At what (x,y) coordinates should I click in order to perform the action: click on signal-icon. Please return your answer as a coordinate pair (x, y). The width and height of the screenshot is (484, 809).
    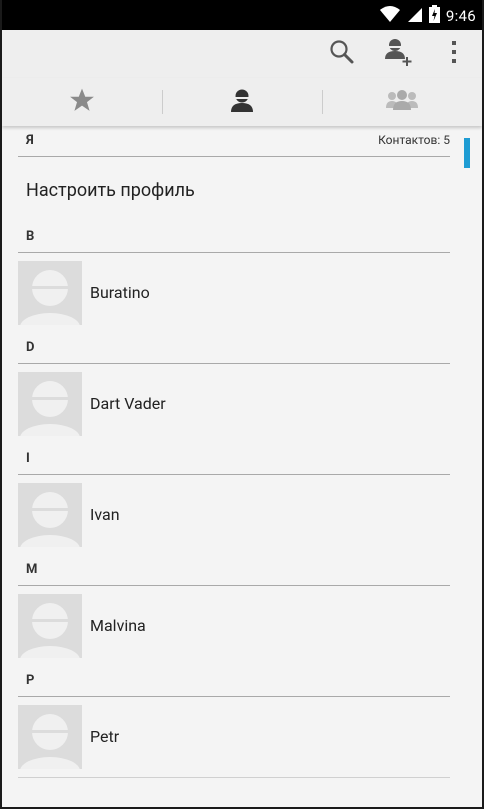
    Looking at the image, I should click on (415, 16).